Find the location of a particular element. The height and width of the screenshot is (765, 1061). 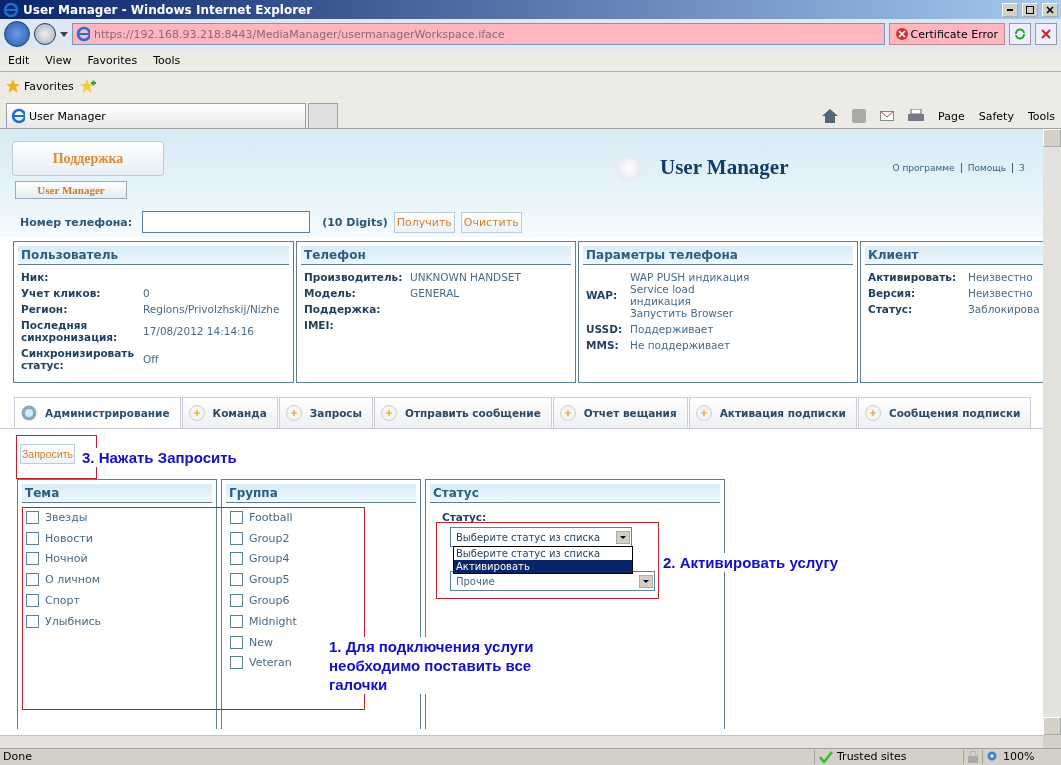

favorites-button: Favorites is located at coordinates (40, 86).